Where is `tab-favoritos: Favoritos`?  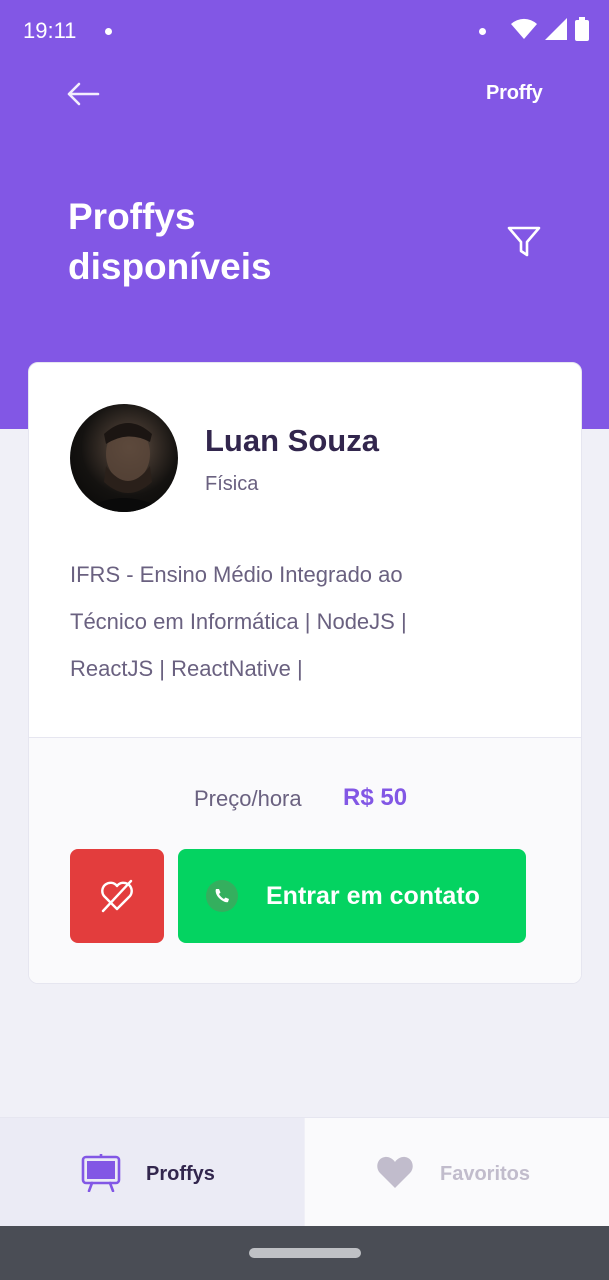
tab-favoritos: Favoritos is located at coordinates (457, 1172).